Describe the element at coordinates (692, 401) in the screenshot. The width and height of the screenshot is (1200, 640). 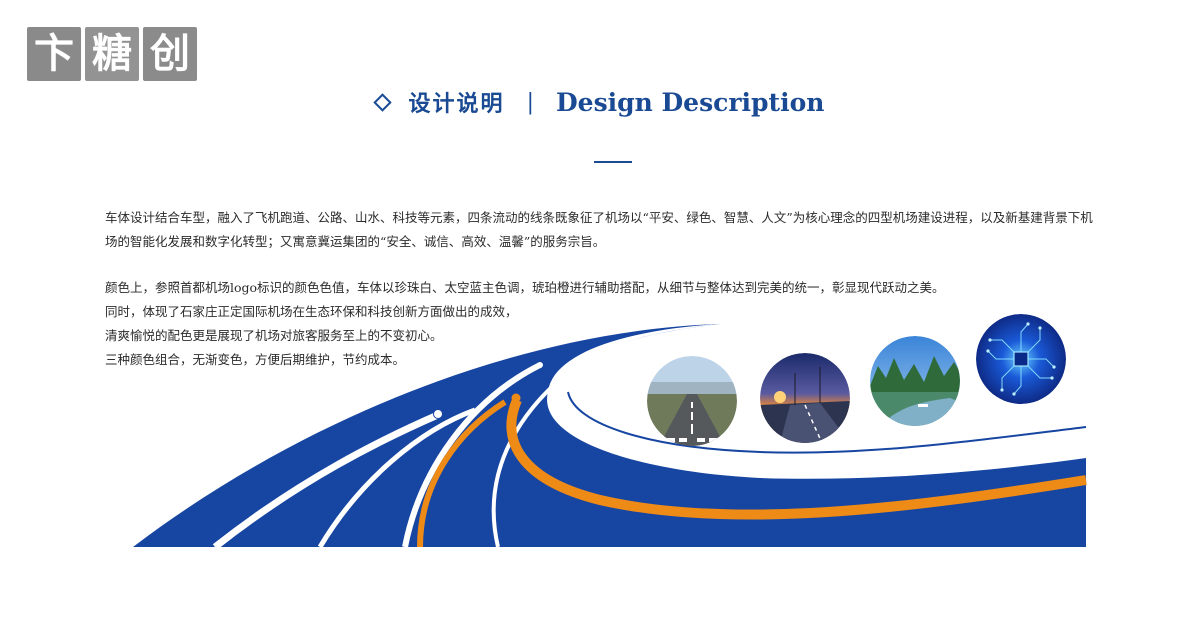
I see `photo-runway` at that location.